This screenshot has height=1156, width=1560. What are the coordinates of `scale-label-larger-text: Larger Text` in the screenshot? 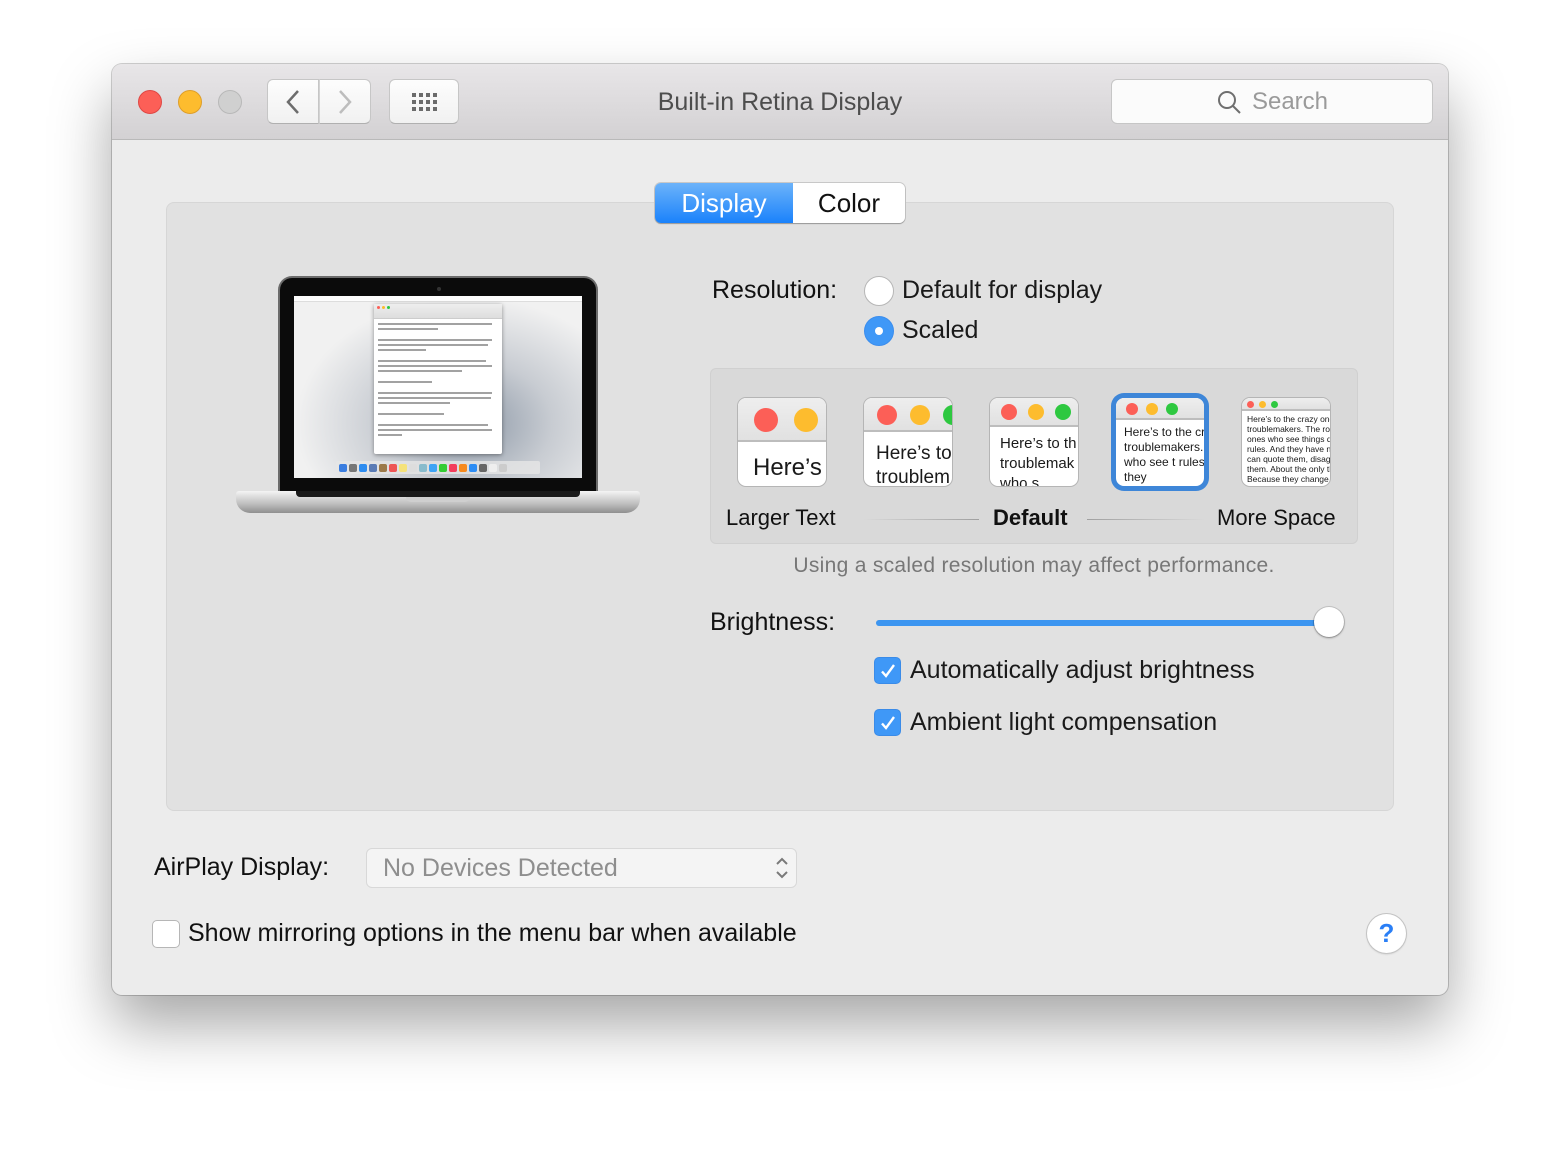 It's located at (781, 517).